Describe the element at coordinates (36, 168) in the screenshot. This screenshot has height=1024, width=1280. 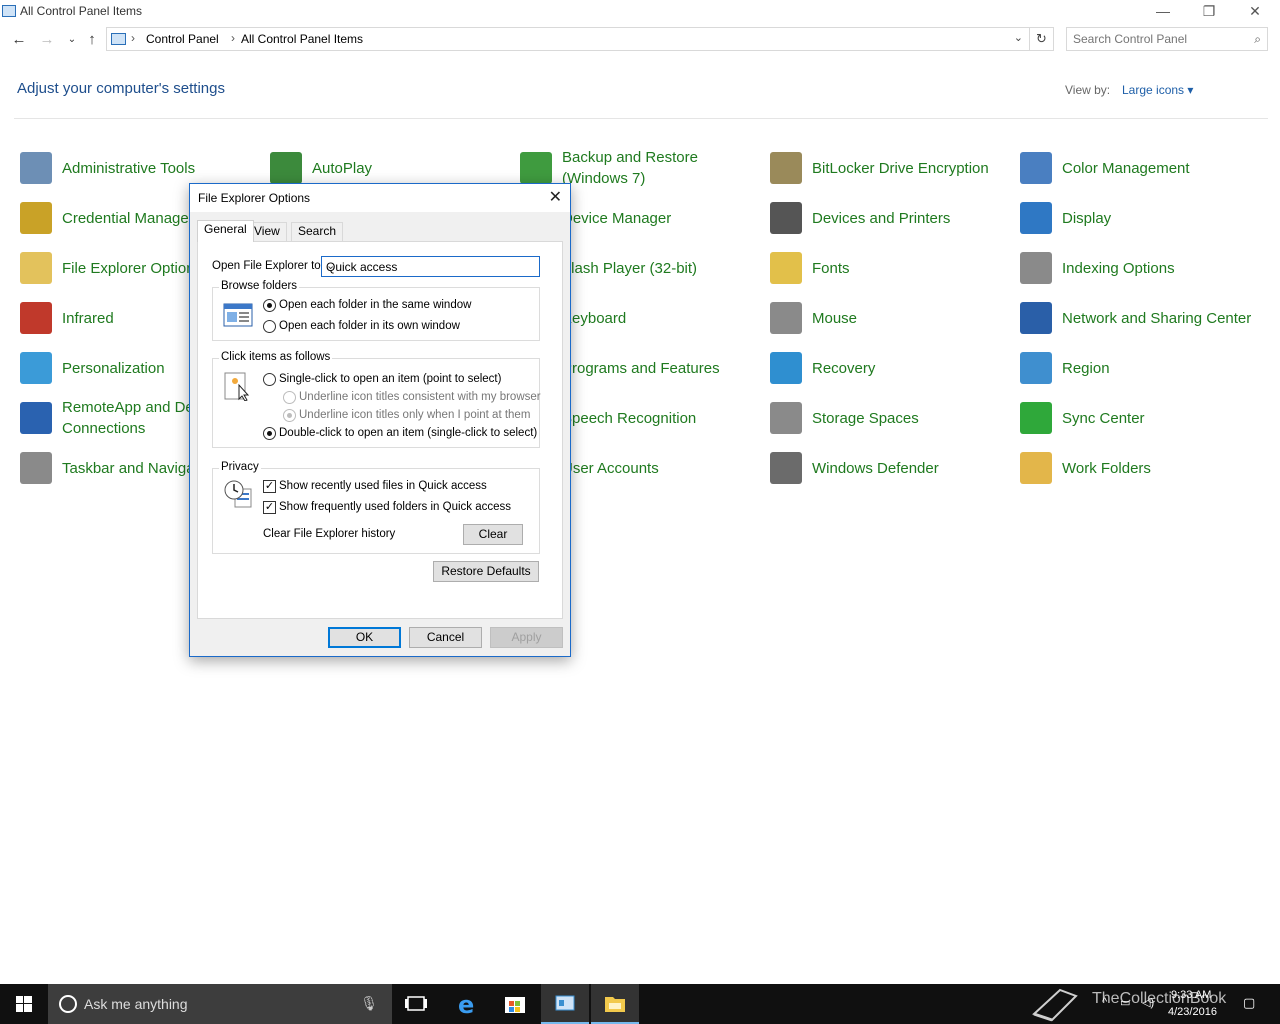
I see `administrative-tools-icon` at that location.